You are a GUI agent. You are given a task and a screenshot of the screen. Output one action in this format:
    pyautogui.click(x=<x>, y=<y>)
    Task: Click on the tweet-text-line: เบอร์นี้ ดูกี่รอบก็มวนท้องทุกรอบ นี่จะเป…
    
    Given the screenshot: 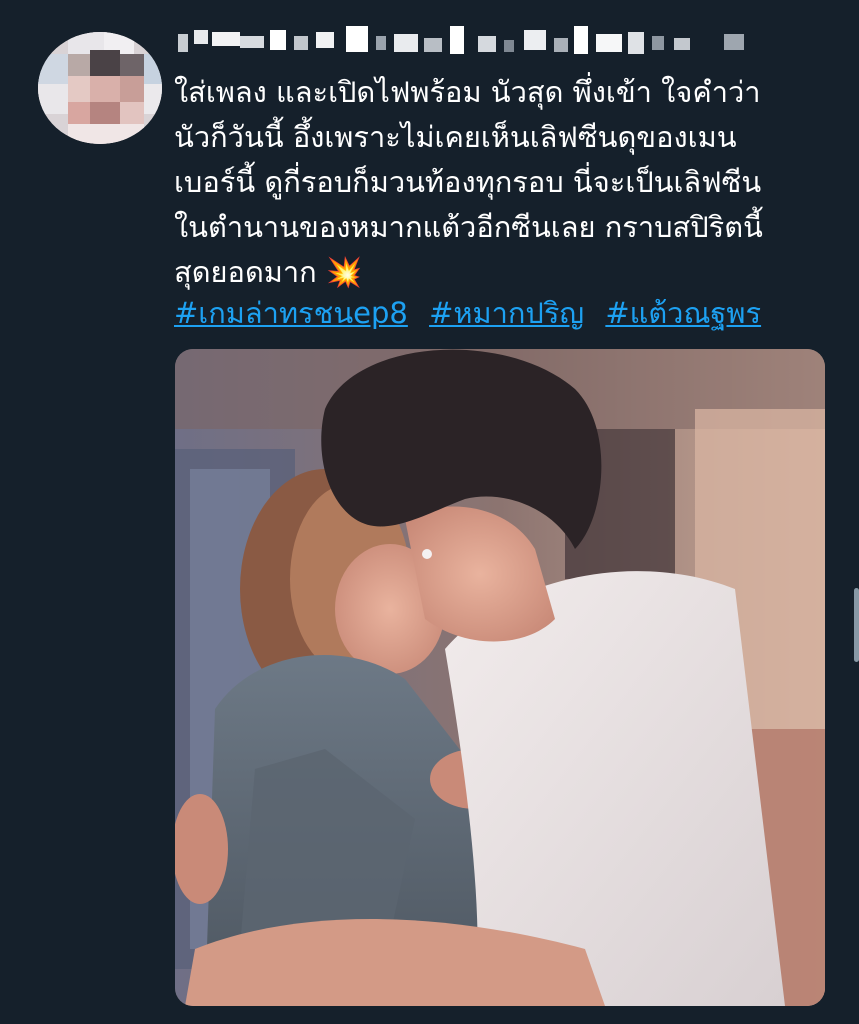 What is the action you would take?
    pyautogui.click(x=468, y=182)
    